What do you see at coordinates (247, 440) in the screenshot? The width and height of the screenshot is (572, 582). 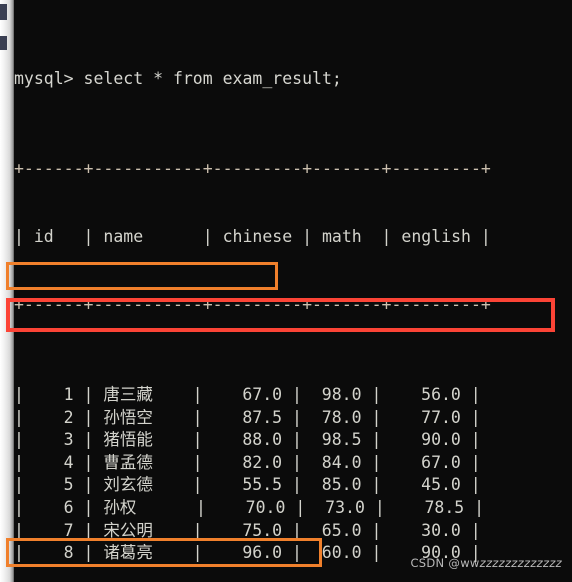 I see `table-row: | 3 | 猪悟能 | 88.0 | 98.5 | 90.0 |` at bounding box center [247, 440].